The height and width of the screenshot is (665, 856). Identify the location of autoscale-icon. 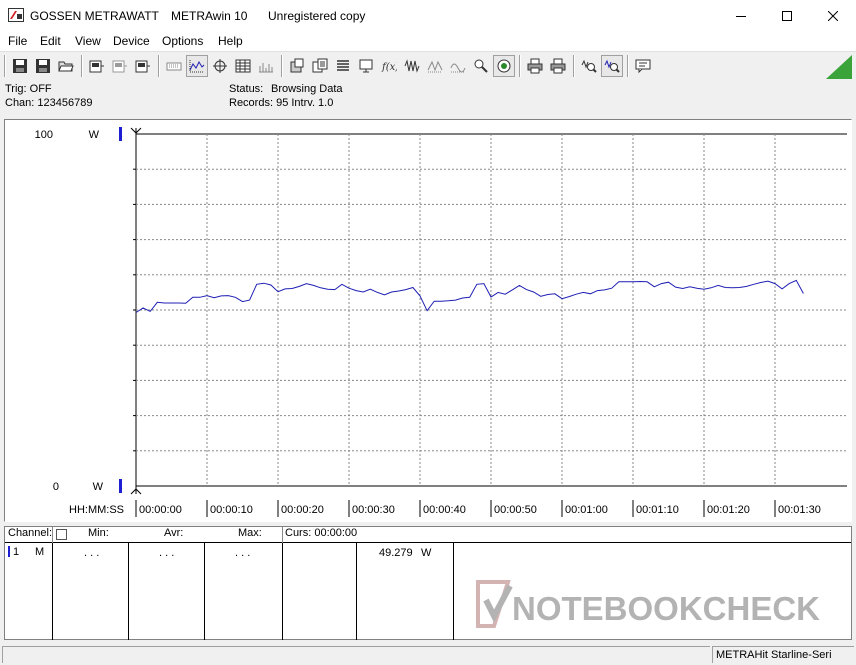
(197, 66).